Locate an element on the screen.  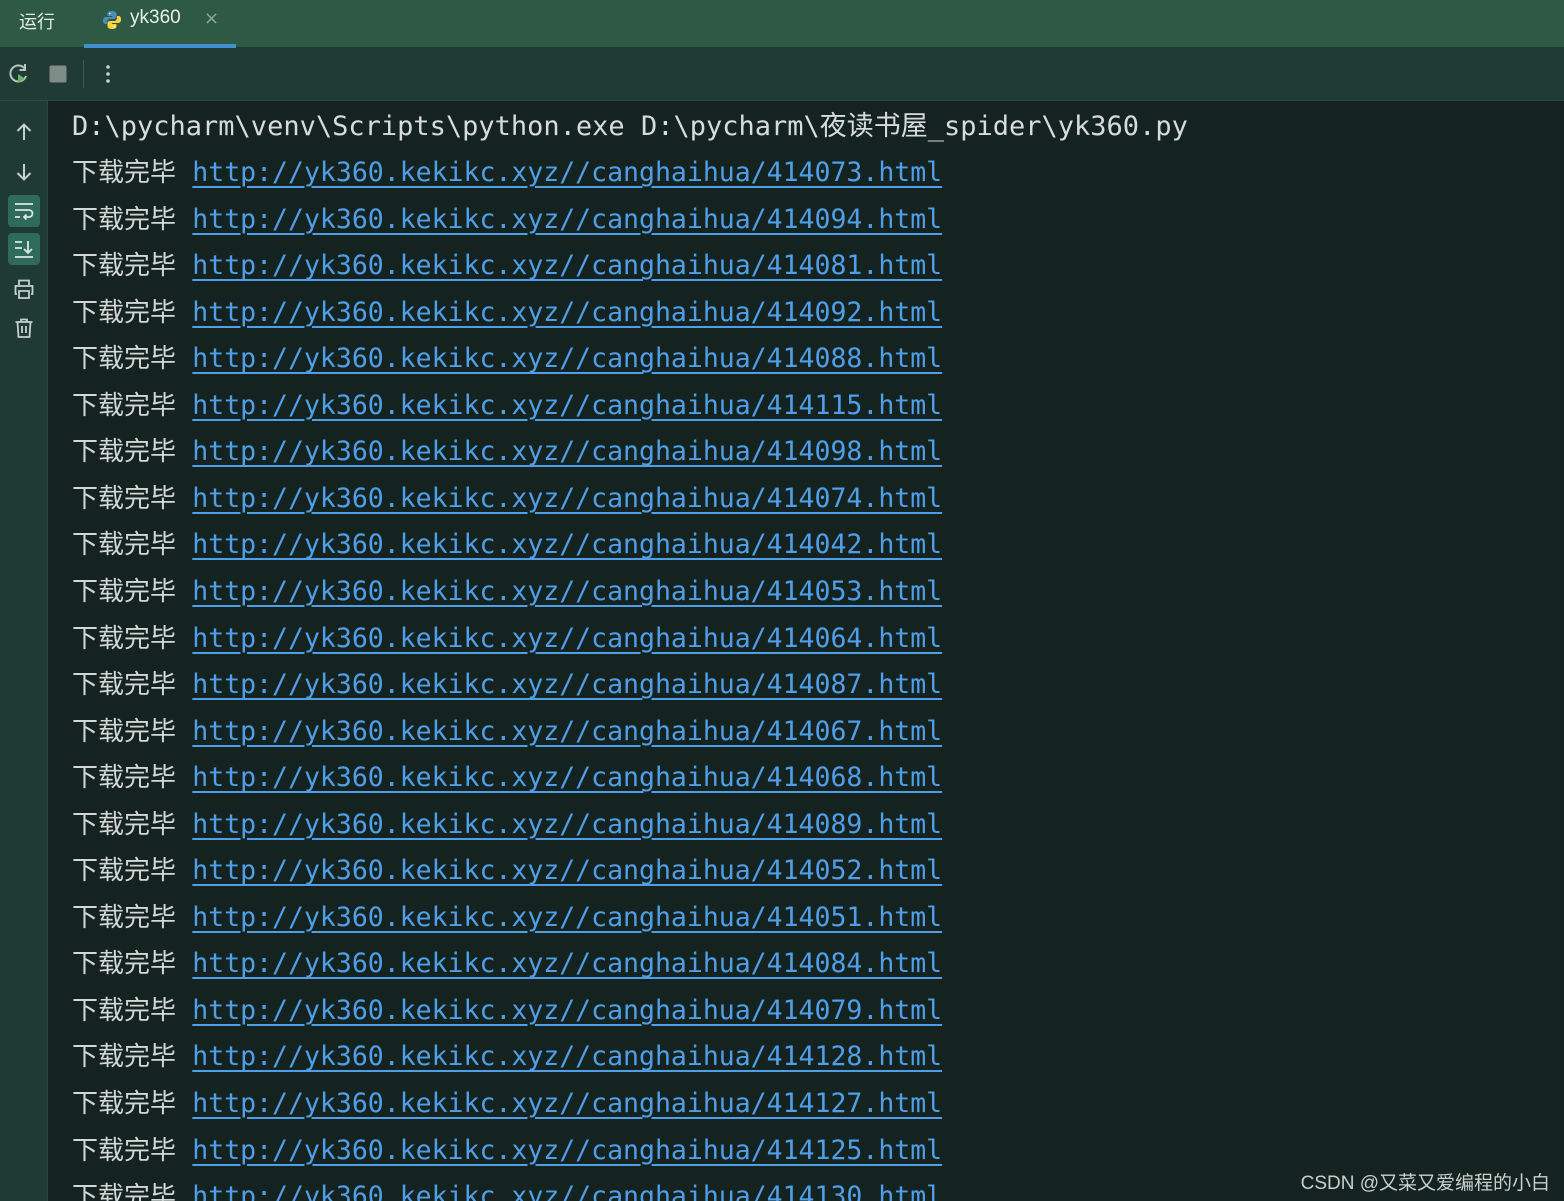
toolbar-divider is located at coordinates (83, 74).